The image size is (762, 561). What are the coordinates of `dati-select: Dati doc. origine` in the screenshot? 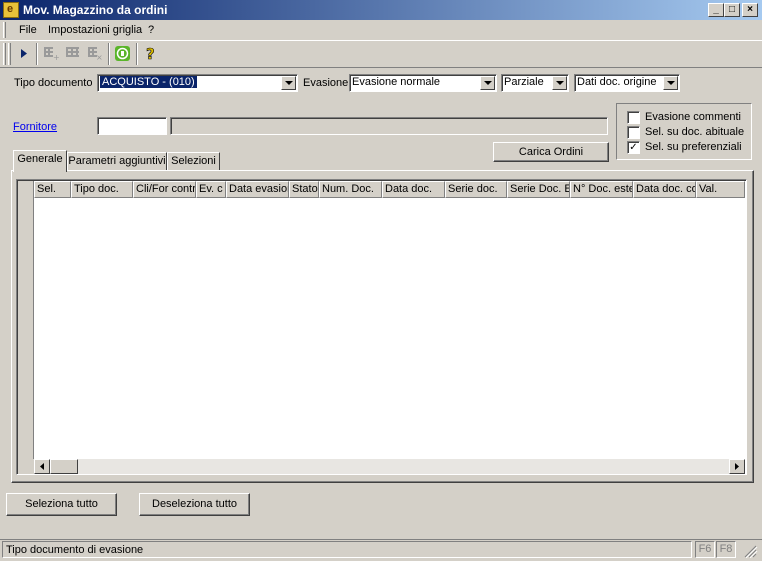 It's located at (627, 83).